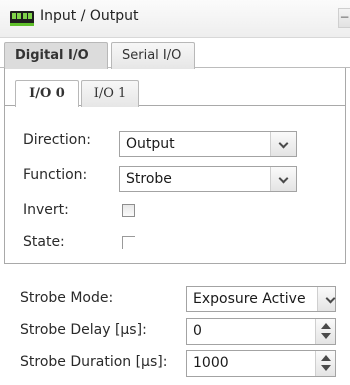 The image size is (350, 385). I want to click on strobe-delay-value: 0, so click(197, 331).